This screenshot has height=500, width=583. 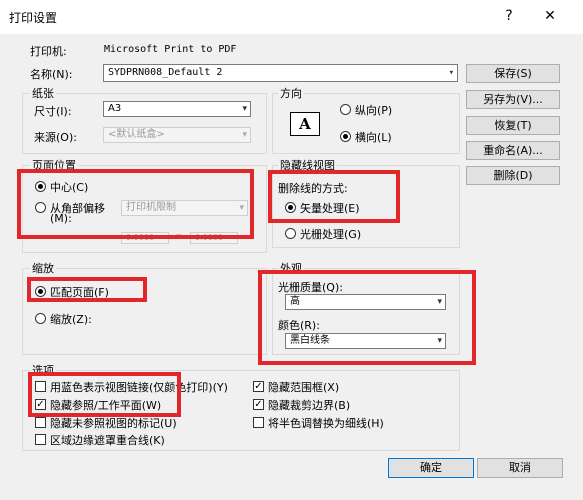 What do you see at coordinates (43, 268) in the screenshot?
I see `zoom-group-label: 缩放` at bounding box center [43, 268].